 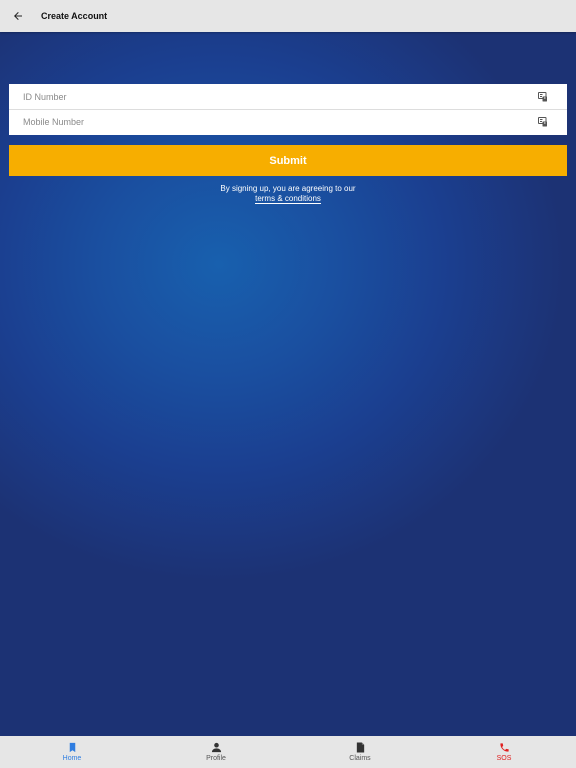 I want to click on terms-link: terms & conditions, so click(x=288, y=199).